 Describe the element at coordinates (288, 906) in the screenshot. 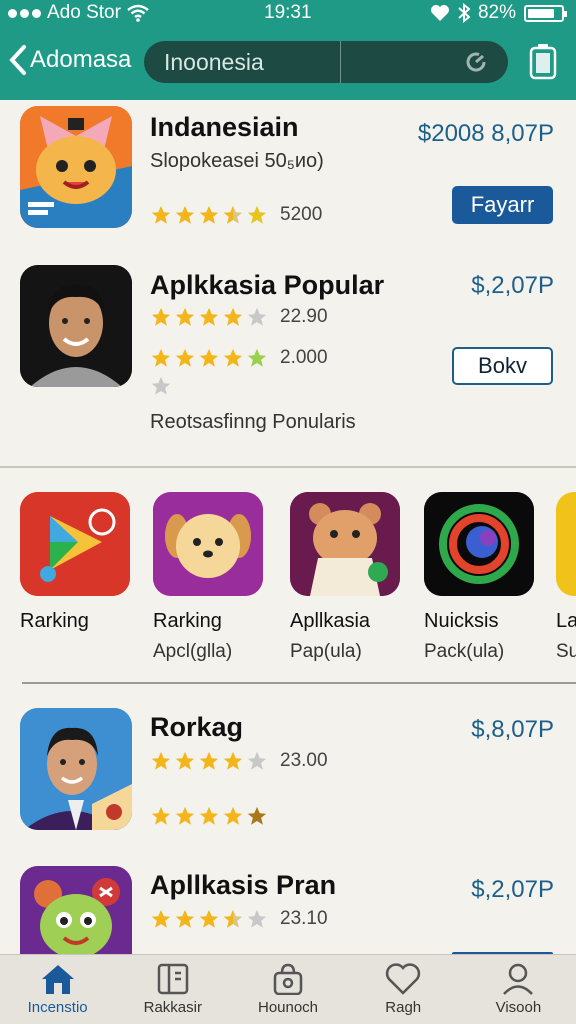

I see `app-list-row: Apllkasis Pran $,2,07P 23.10` at that location.